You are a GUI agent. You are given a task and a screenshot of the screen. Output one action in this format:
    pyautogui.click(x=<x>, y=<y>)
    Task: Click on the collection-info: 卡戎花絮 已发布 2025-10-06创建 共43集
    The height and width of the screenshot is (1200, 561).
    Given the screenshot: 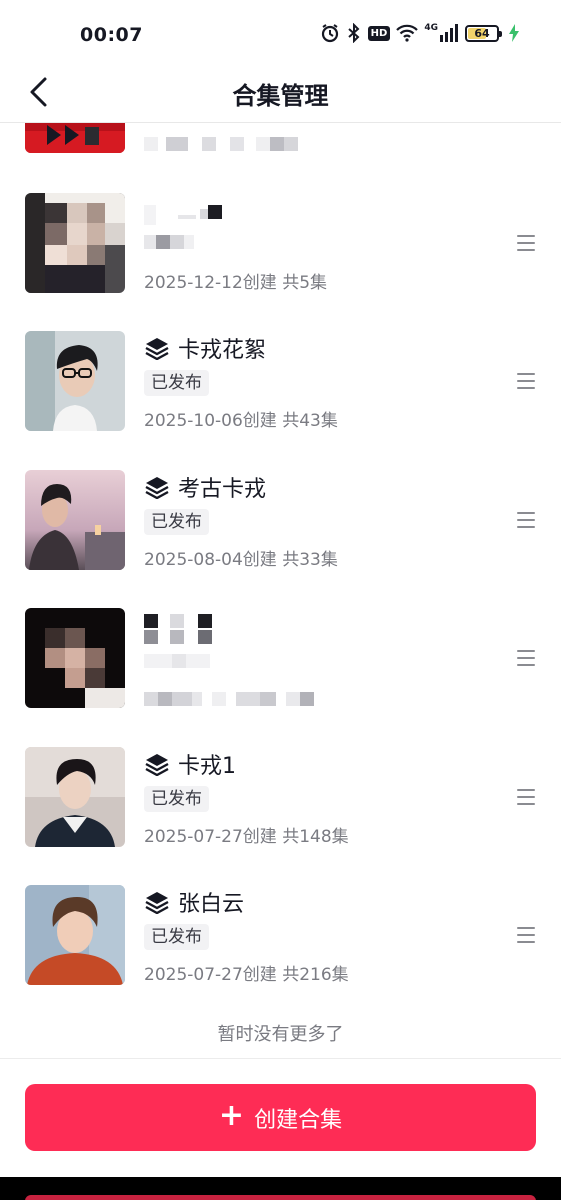 What is the action you would take?
    pyautogui.click(x=312, y=381)
    